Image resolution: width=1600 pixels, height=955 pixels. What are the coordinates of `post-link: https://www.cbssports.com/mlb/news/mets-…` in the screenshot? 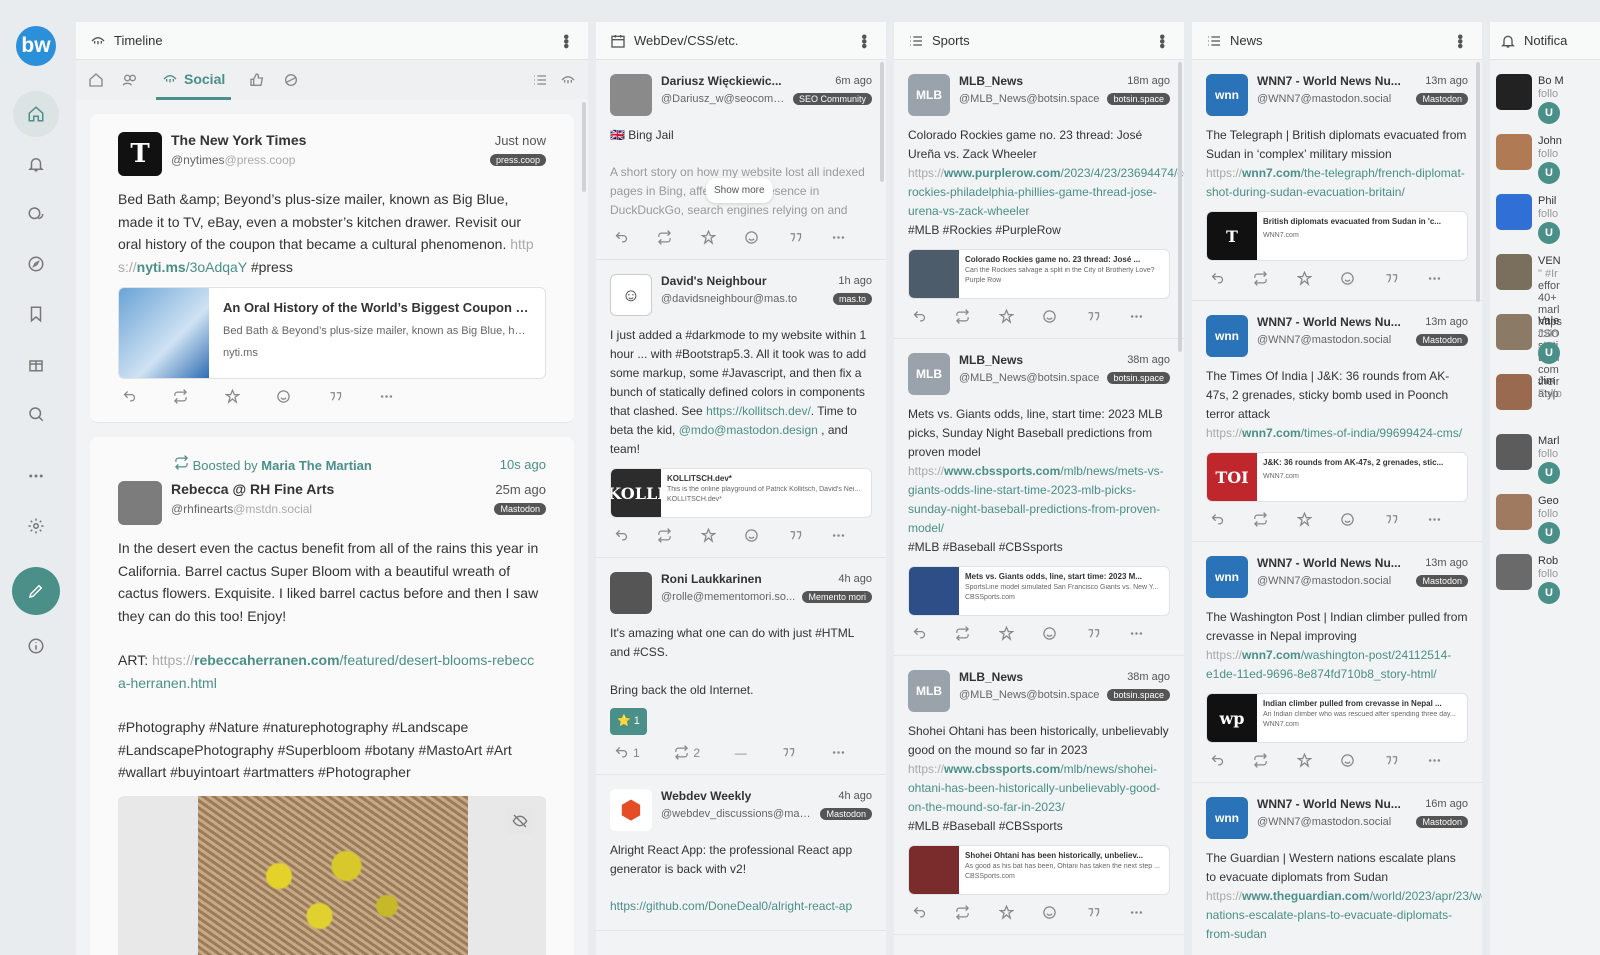 It's located at (1036, 499).